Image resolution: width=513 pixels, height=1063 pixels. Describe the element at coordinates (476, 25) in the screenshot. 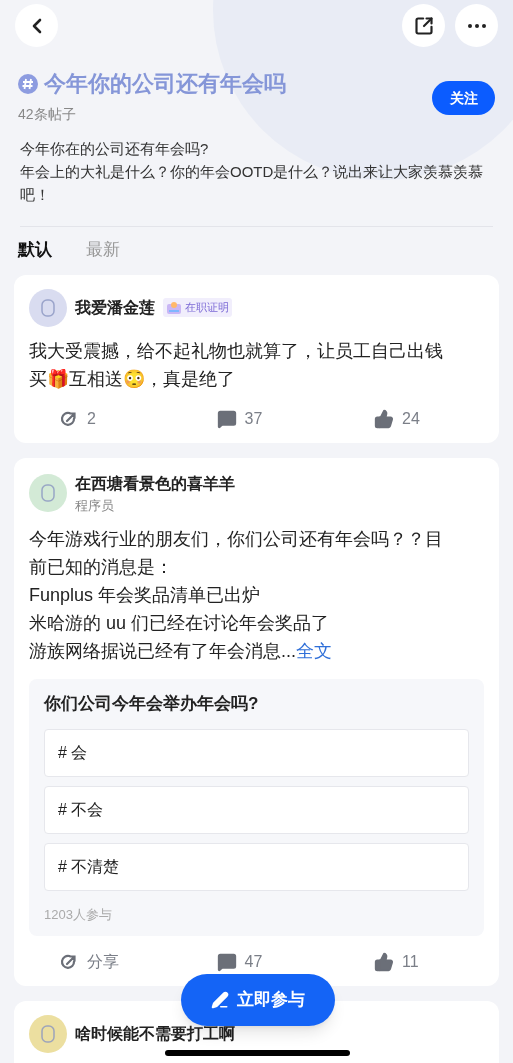

I see `more-icon` at that location.